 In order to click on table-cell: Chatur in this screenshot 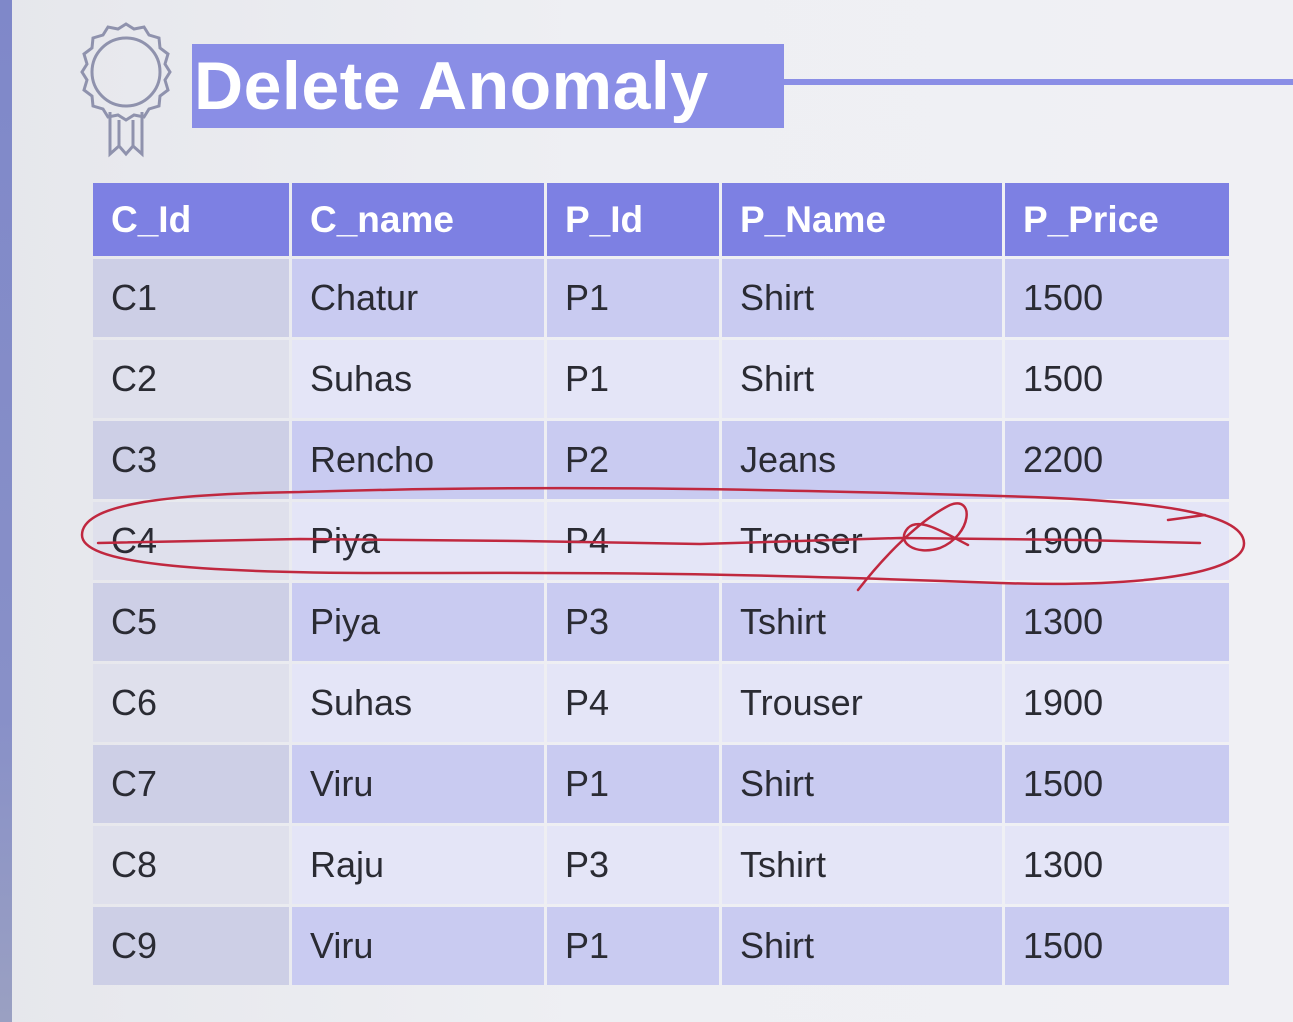, I will do `click(418, 298)`.